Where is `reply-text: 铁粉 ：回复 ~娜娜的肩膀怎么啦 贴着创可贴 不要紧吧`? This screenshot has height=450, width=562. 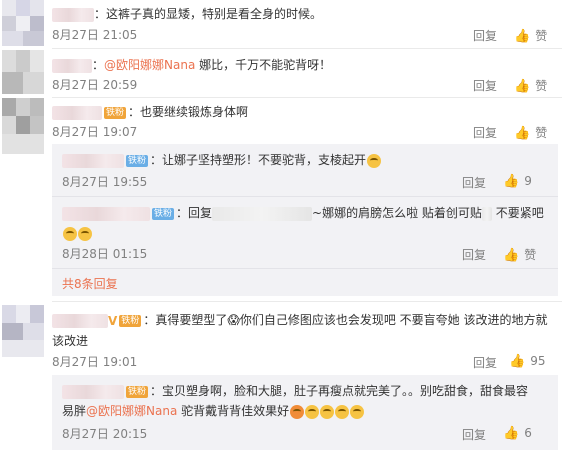 reply-text: 铁粉 ：回复 ~娜娜的肩膀怎么啦 贴着创可贴 不要紧吧 is located at coordinates (303, 213).